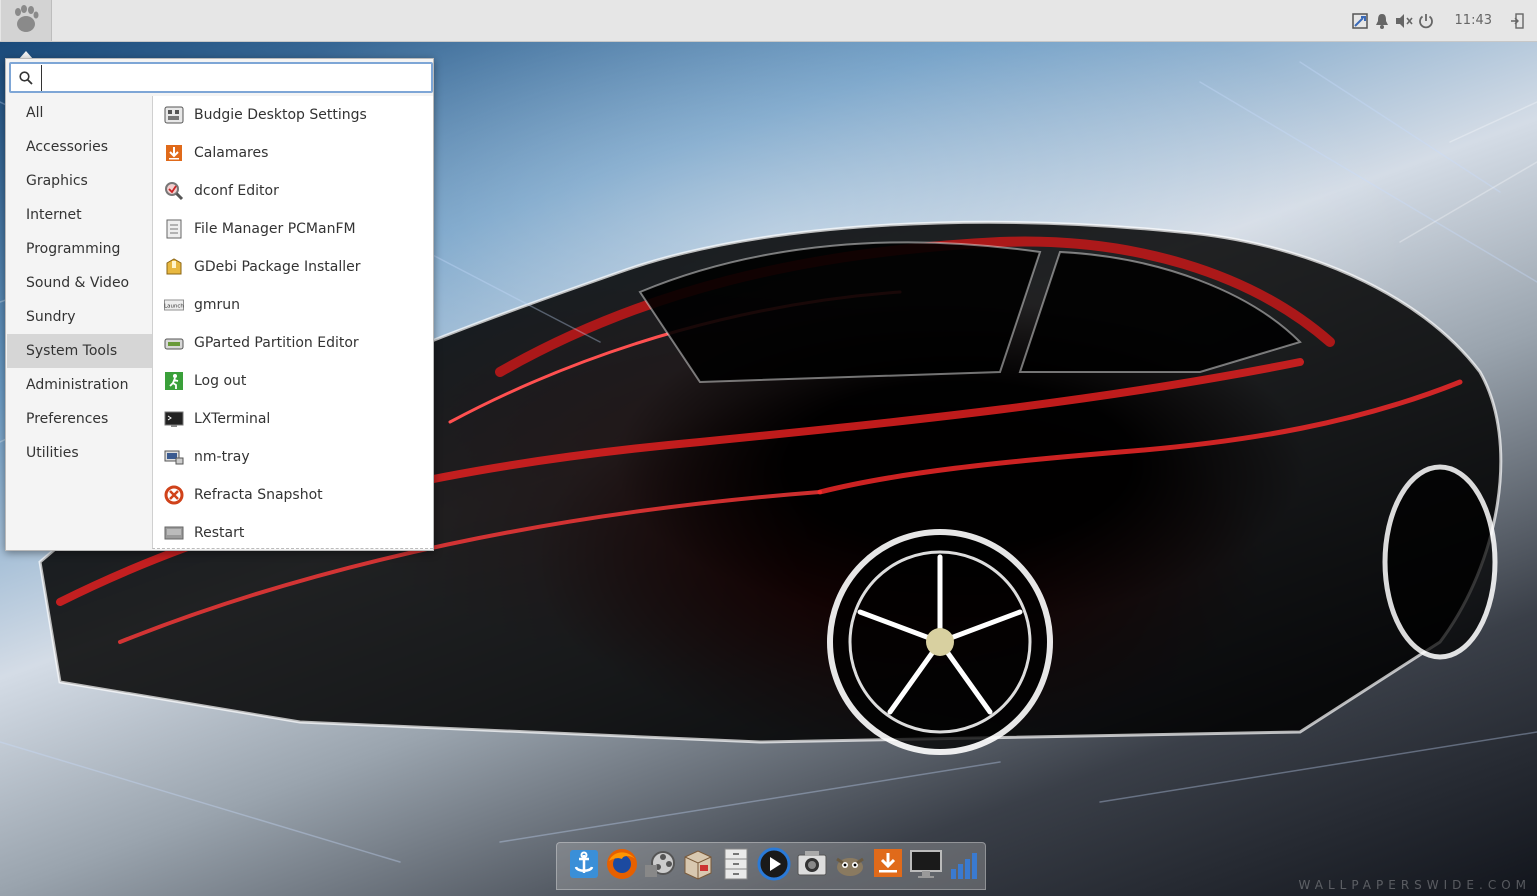  Describe the element at coordinates (220, 381) in the screenshot. I see `app-label: Log out` at that location.